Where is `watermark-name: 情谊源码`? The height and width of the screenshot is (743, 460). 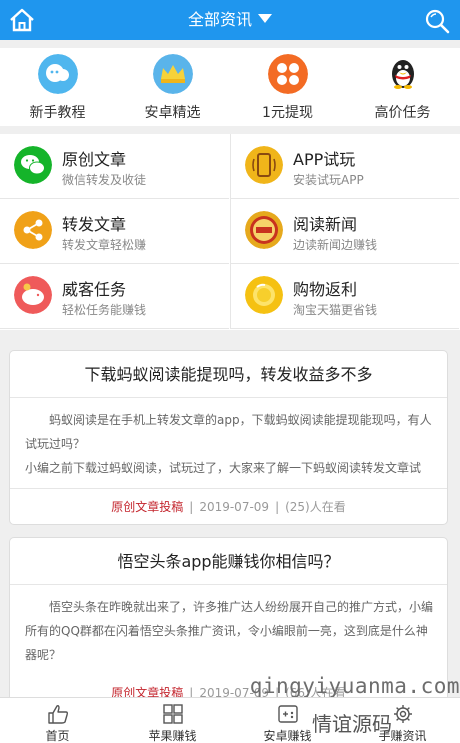 watermark-name: 情谊源码 is located at coordinates (352, 724).